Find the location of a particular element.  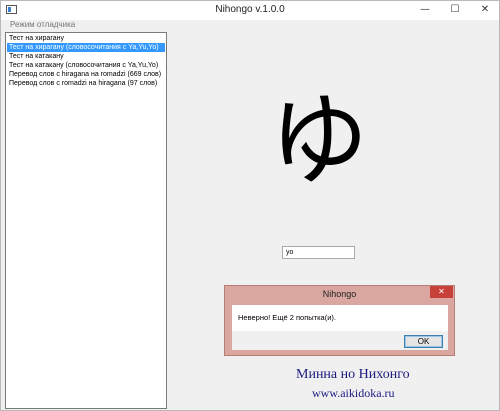

answer-input: yo is located at coordinates (318, 252).